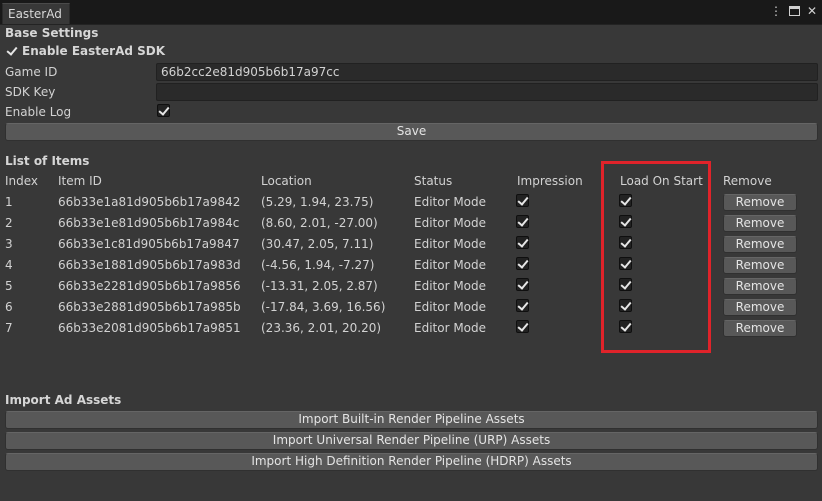  What do you see at coordinates (47, 161) in the screenshot?
I see `list-of-items-heading: List of Items` at bounding box center [47, 161].